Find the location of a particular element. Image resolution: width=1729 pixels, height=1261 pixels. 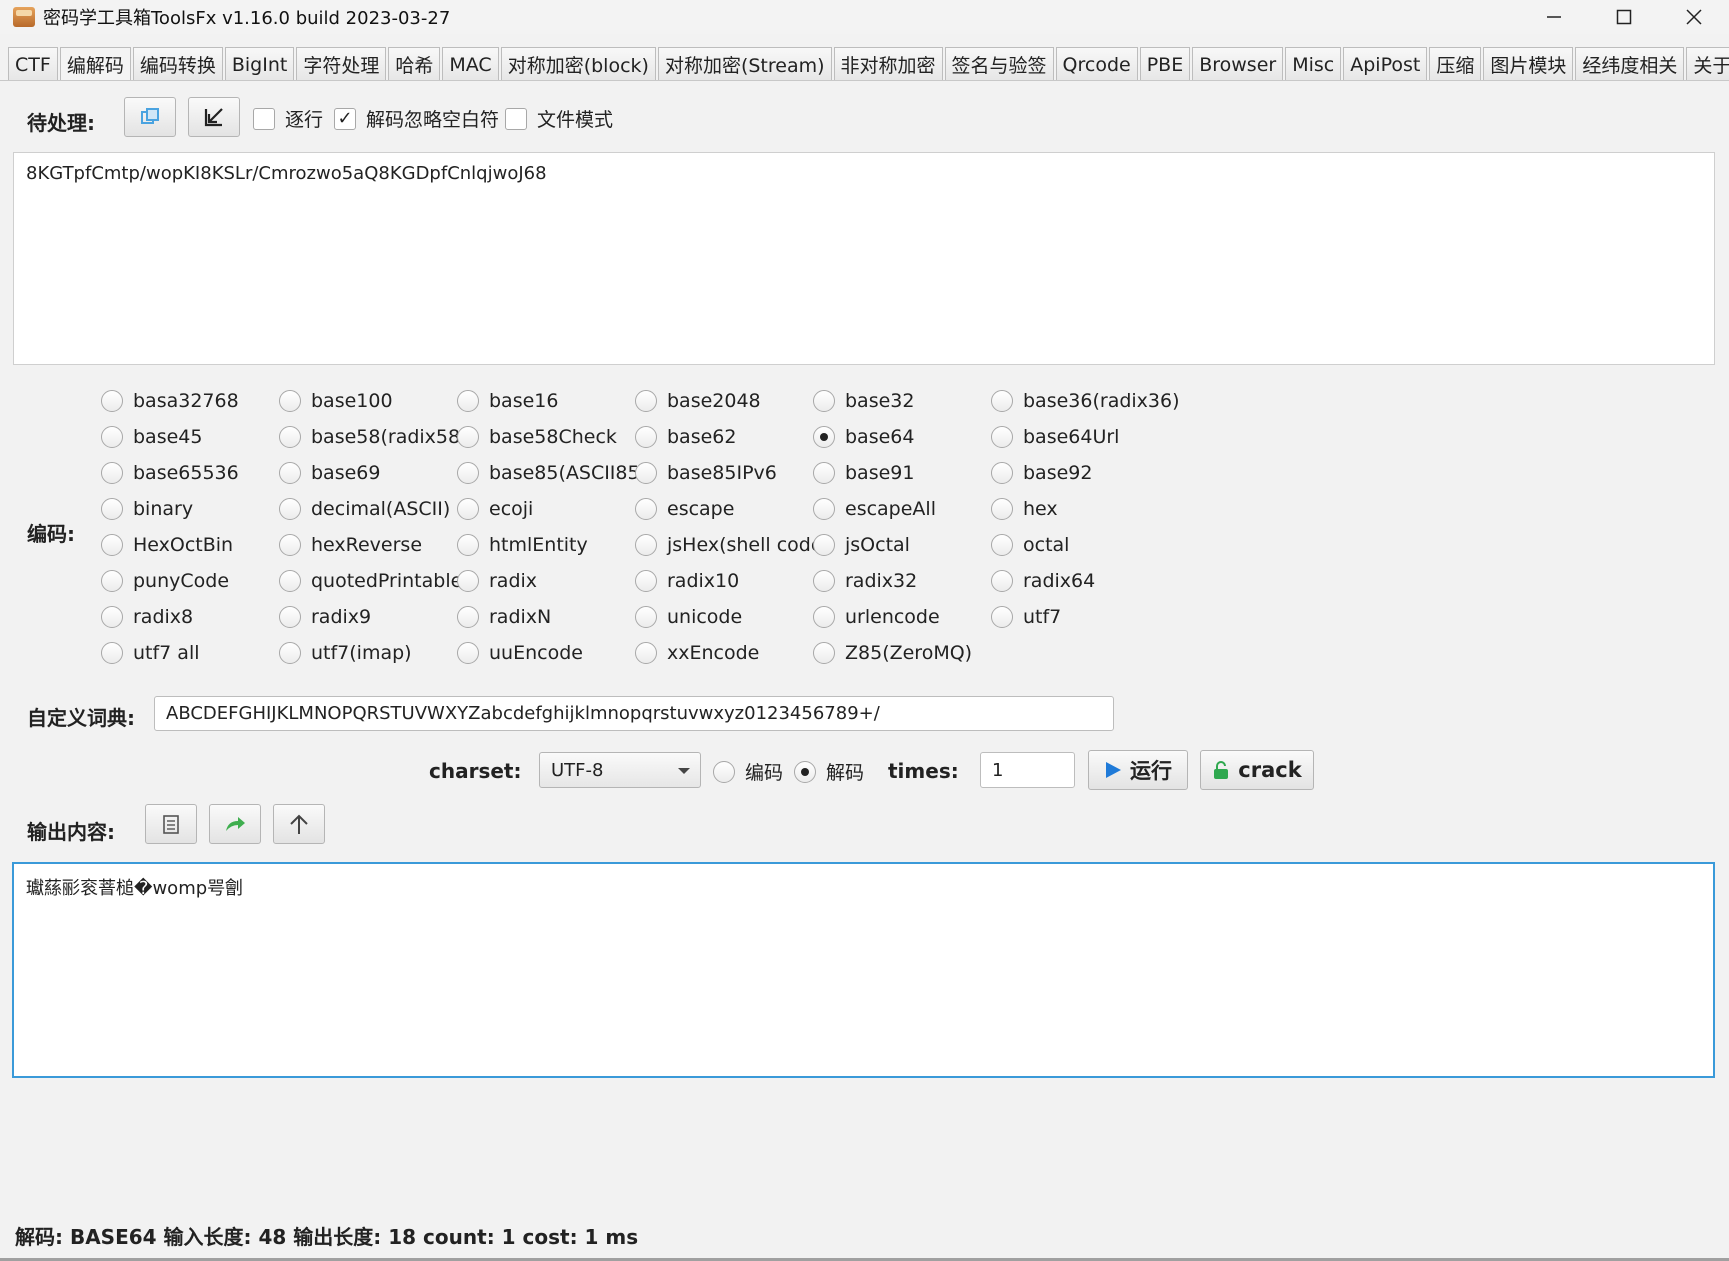

mode-encode-radio: 编码 is located at coordinates (748, 771).